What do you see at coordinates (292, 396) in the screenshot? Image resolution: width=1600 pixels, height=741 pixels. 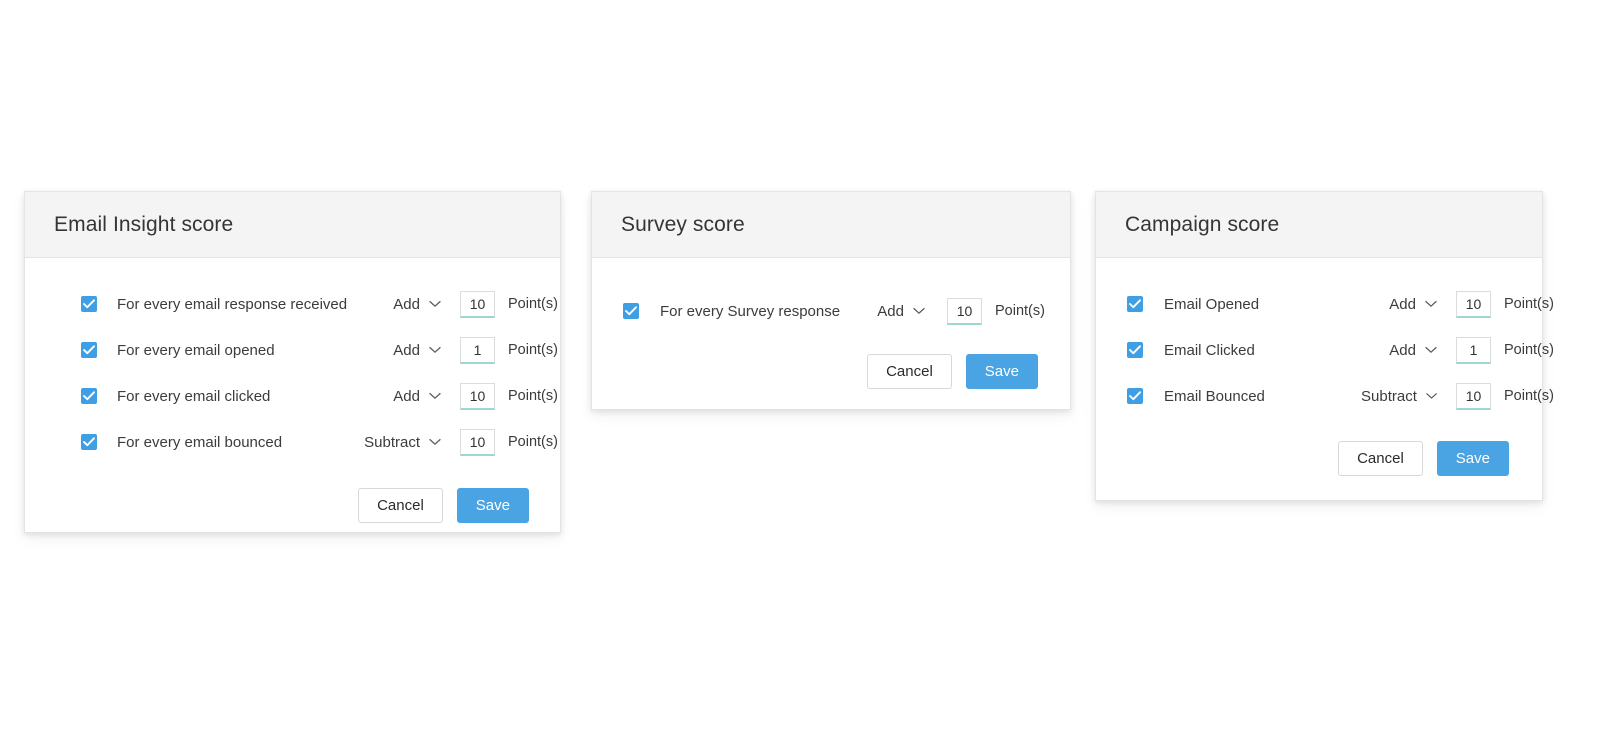 I see `score-rule-row: For every email clicked Add Point(s)` at bounding box center [292, 396].